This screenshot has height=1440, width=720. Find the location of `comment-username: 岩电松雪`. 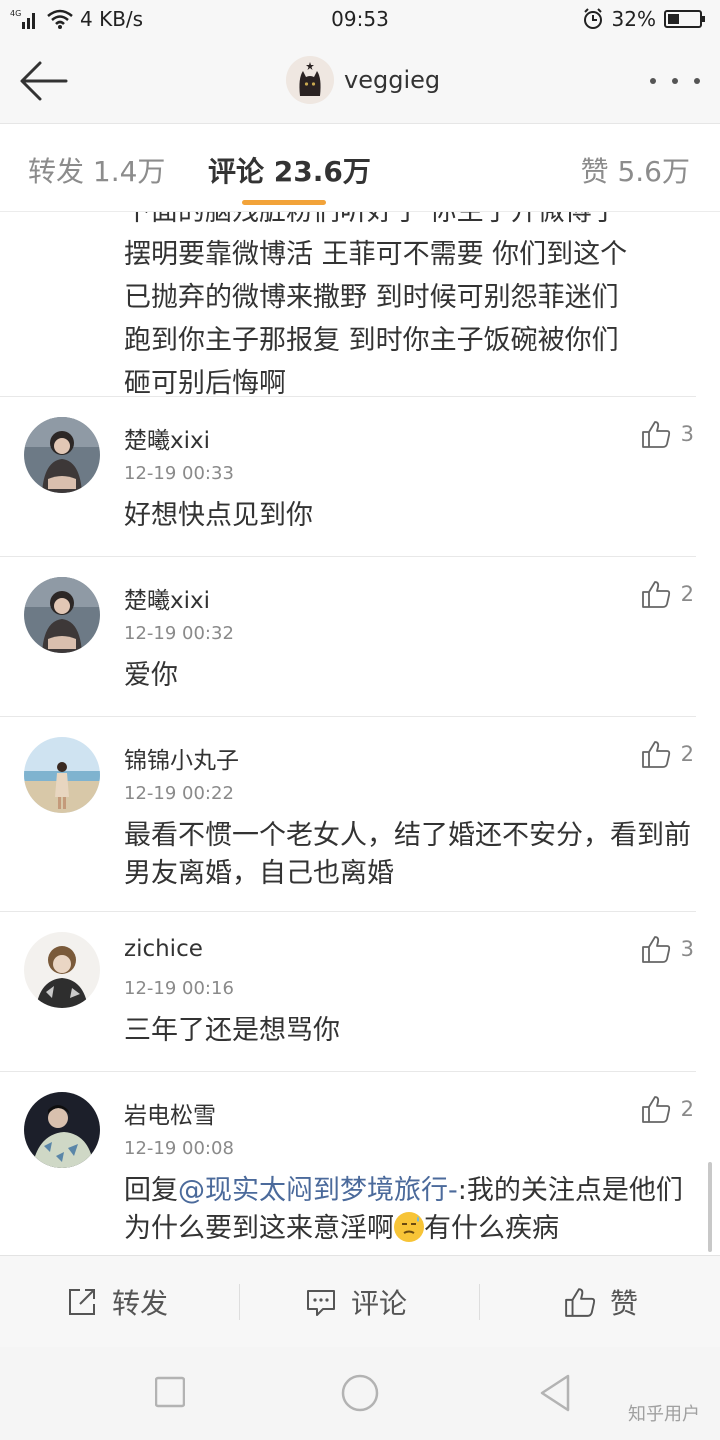

comment-username: 岩电松雪 is located at coordinates (170, 1113).